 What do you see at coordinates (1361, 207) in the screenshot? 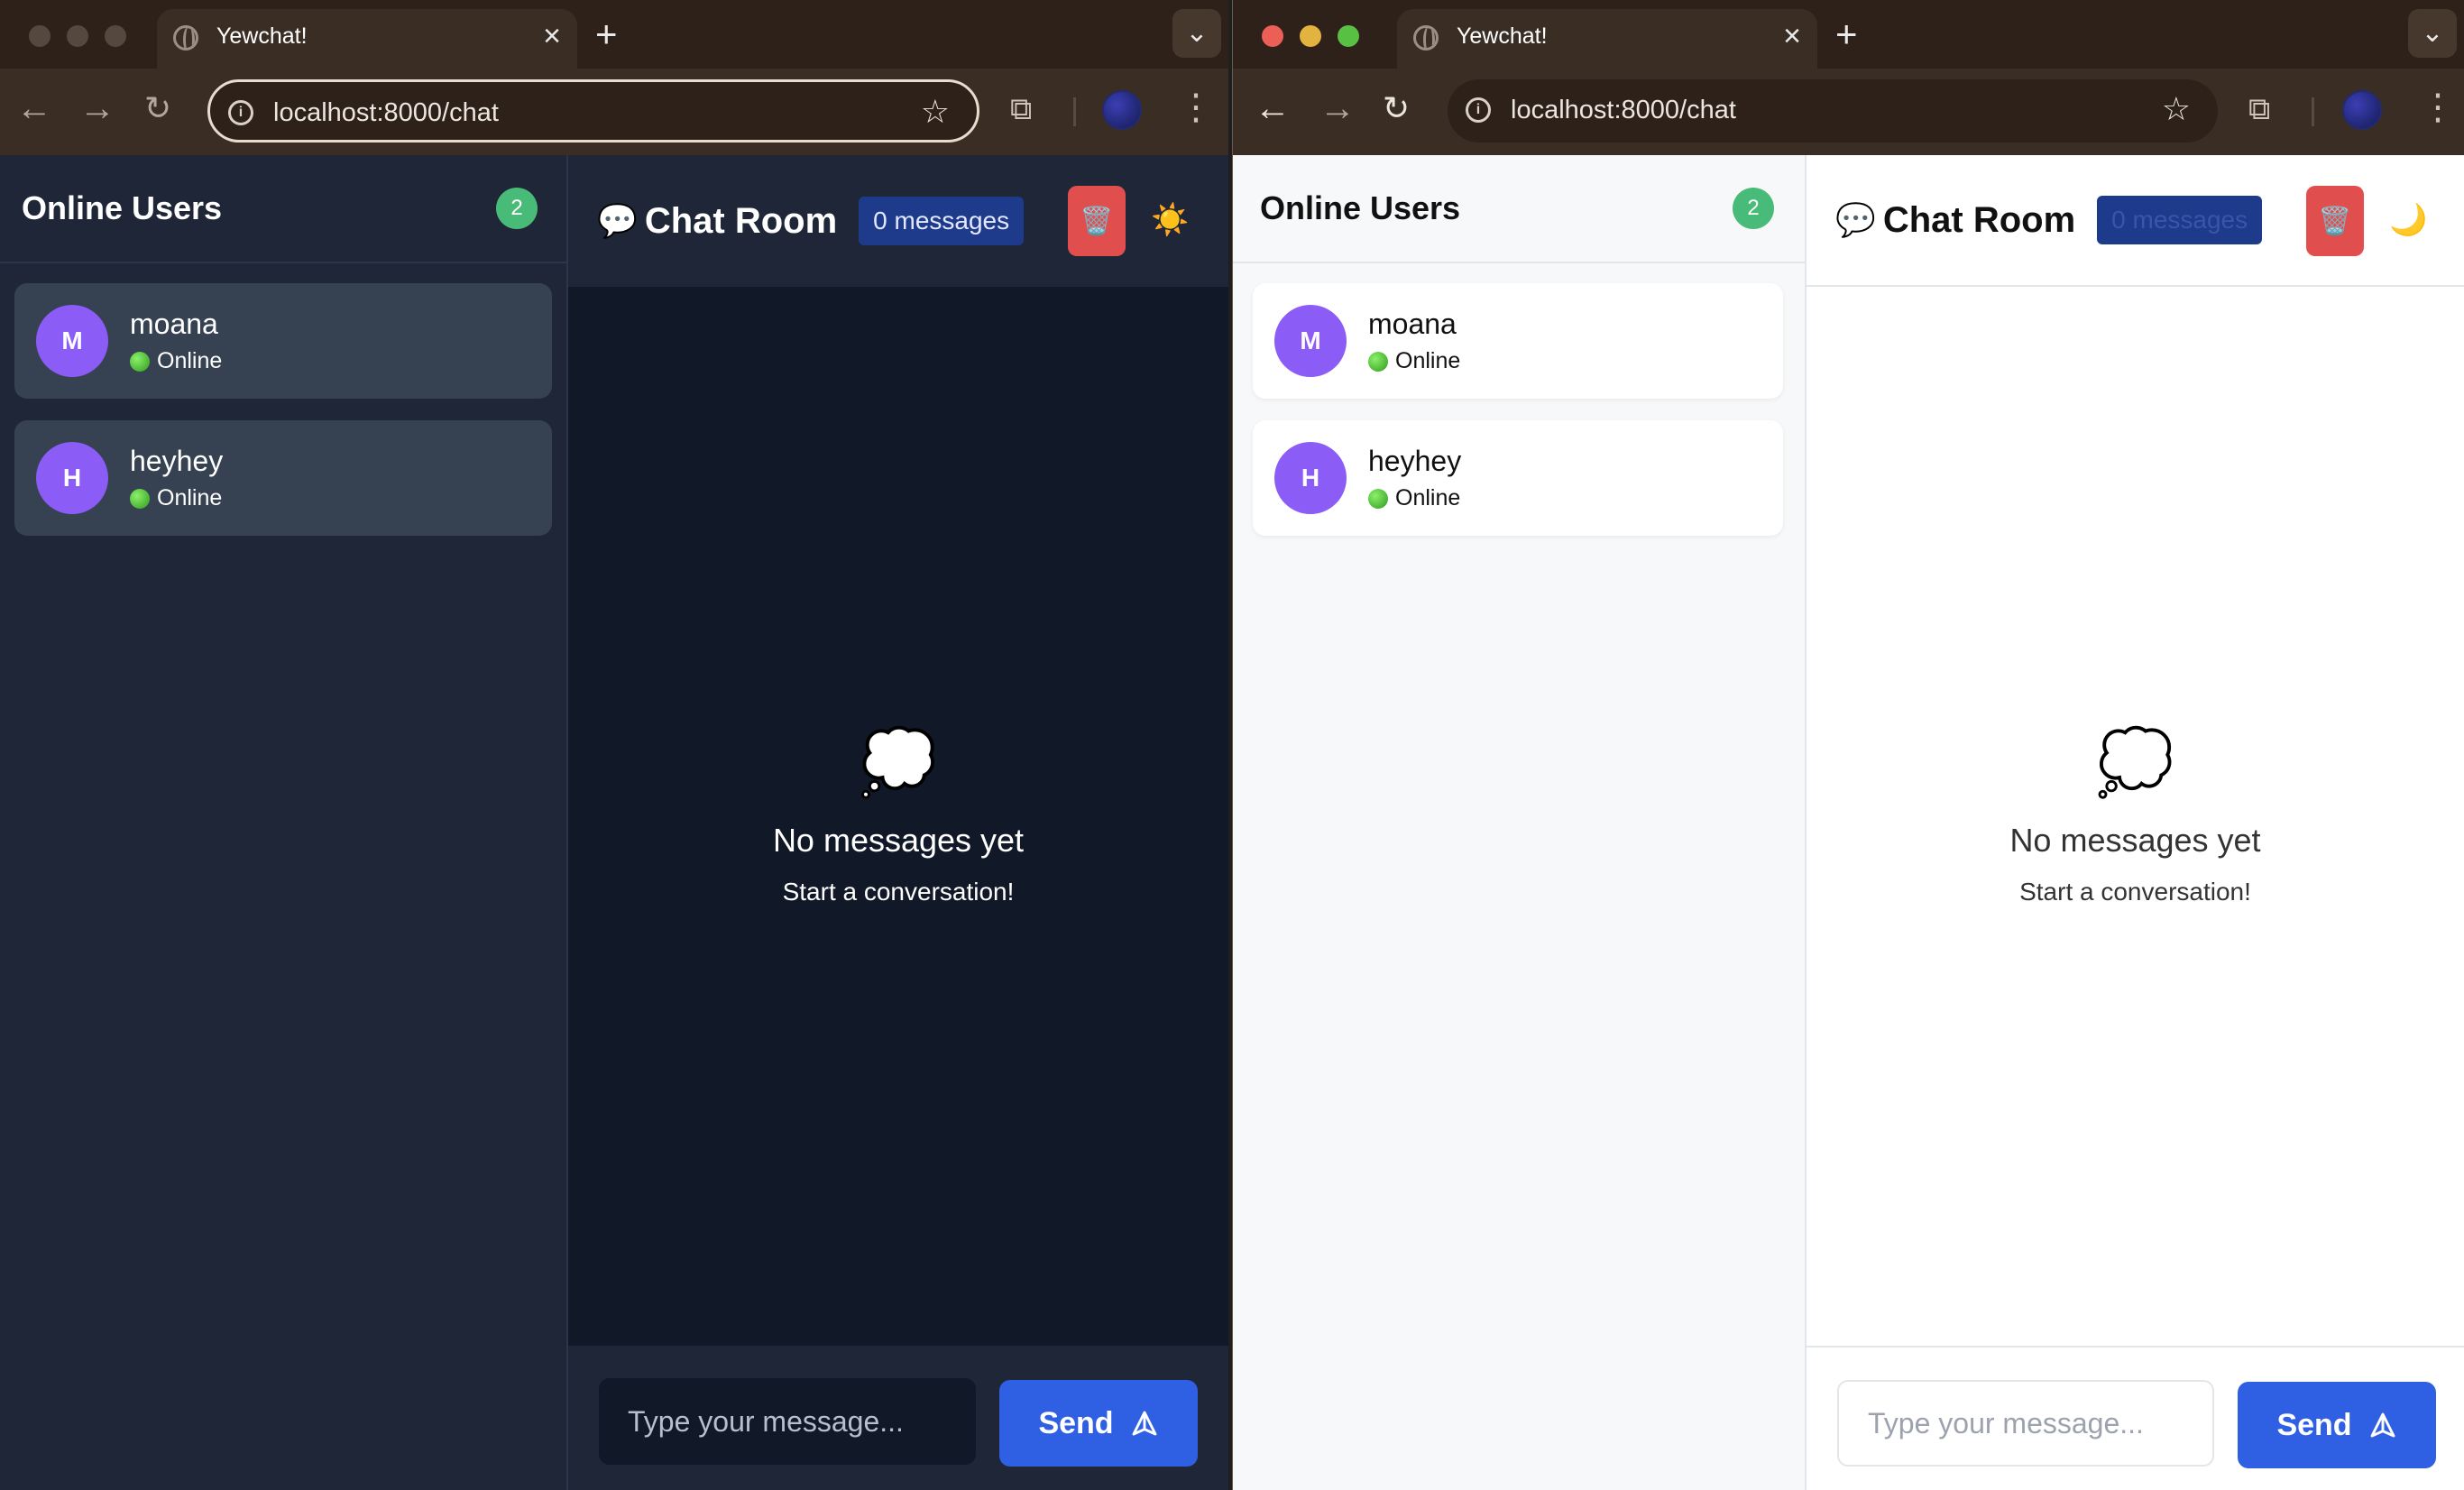
I see `sidebar-title: Online Users` at bounding box center [1361, 207].